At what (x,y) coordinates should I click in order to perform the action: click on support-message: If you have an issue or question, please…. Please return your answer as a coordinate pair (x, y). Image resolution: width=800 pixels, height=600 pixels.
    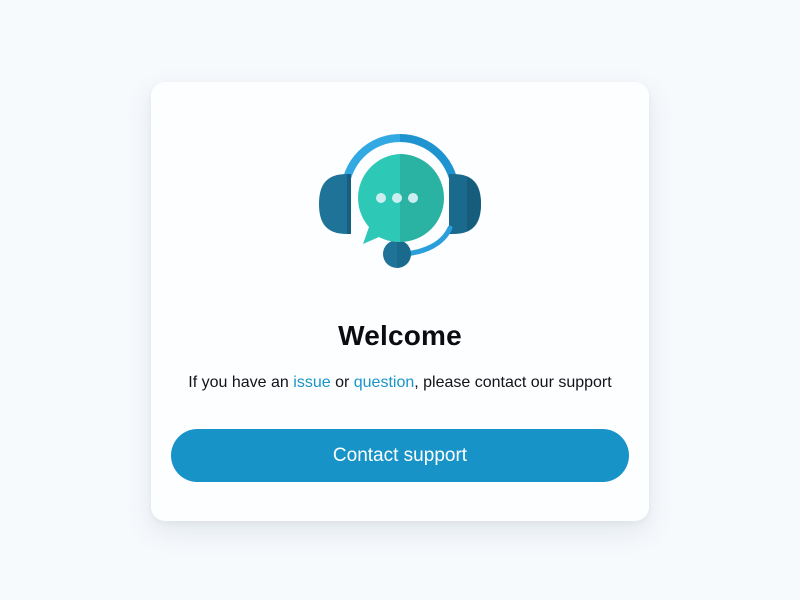
    Looking at the image, I should click on (400, 383).